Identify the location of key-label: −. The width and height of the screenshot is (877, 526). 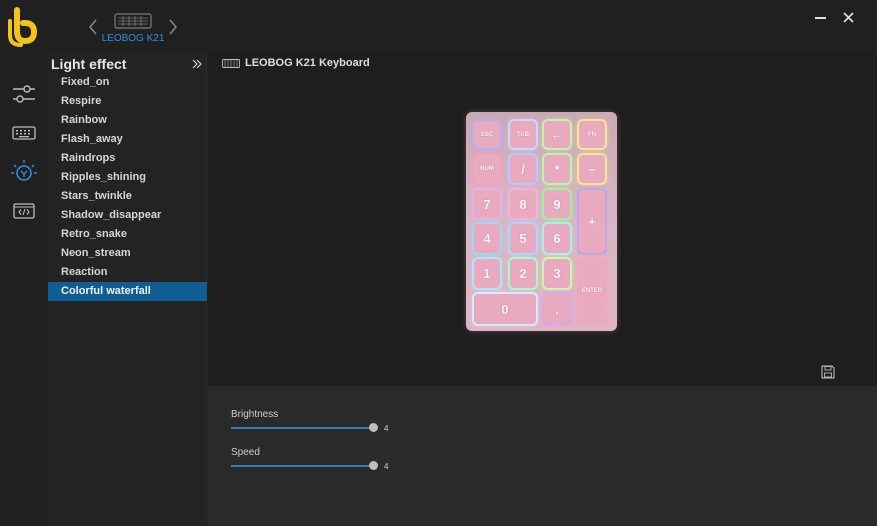
(592, 169).